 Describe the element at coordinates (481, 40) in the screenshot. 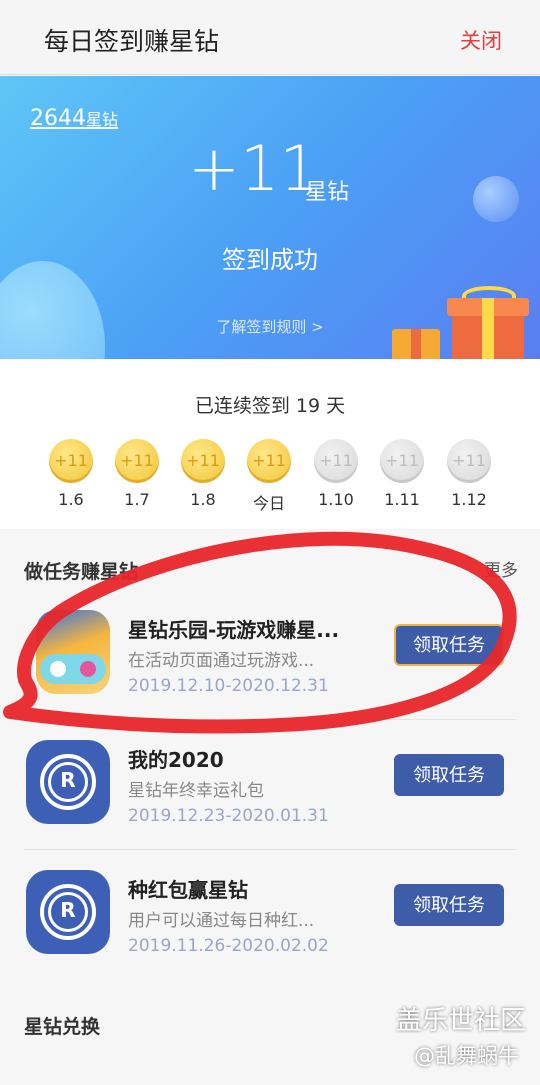

I see `close-button: 关闭` at that location.